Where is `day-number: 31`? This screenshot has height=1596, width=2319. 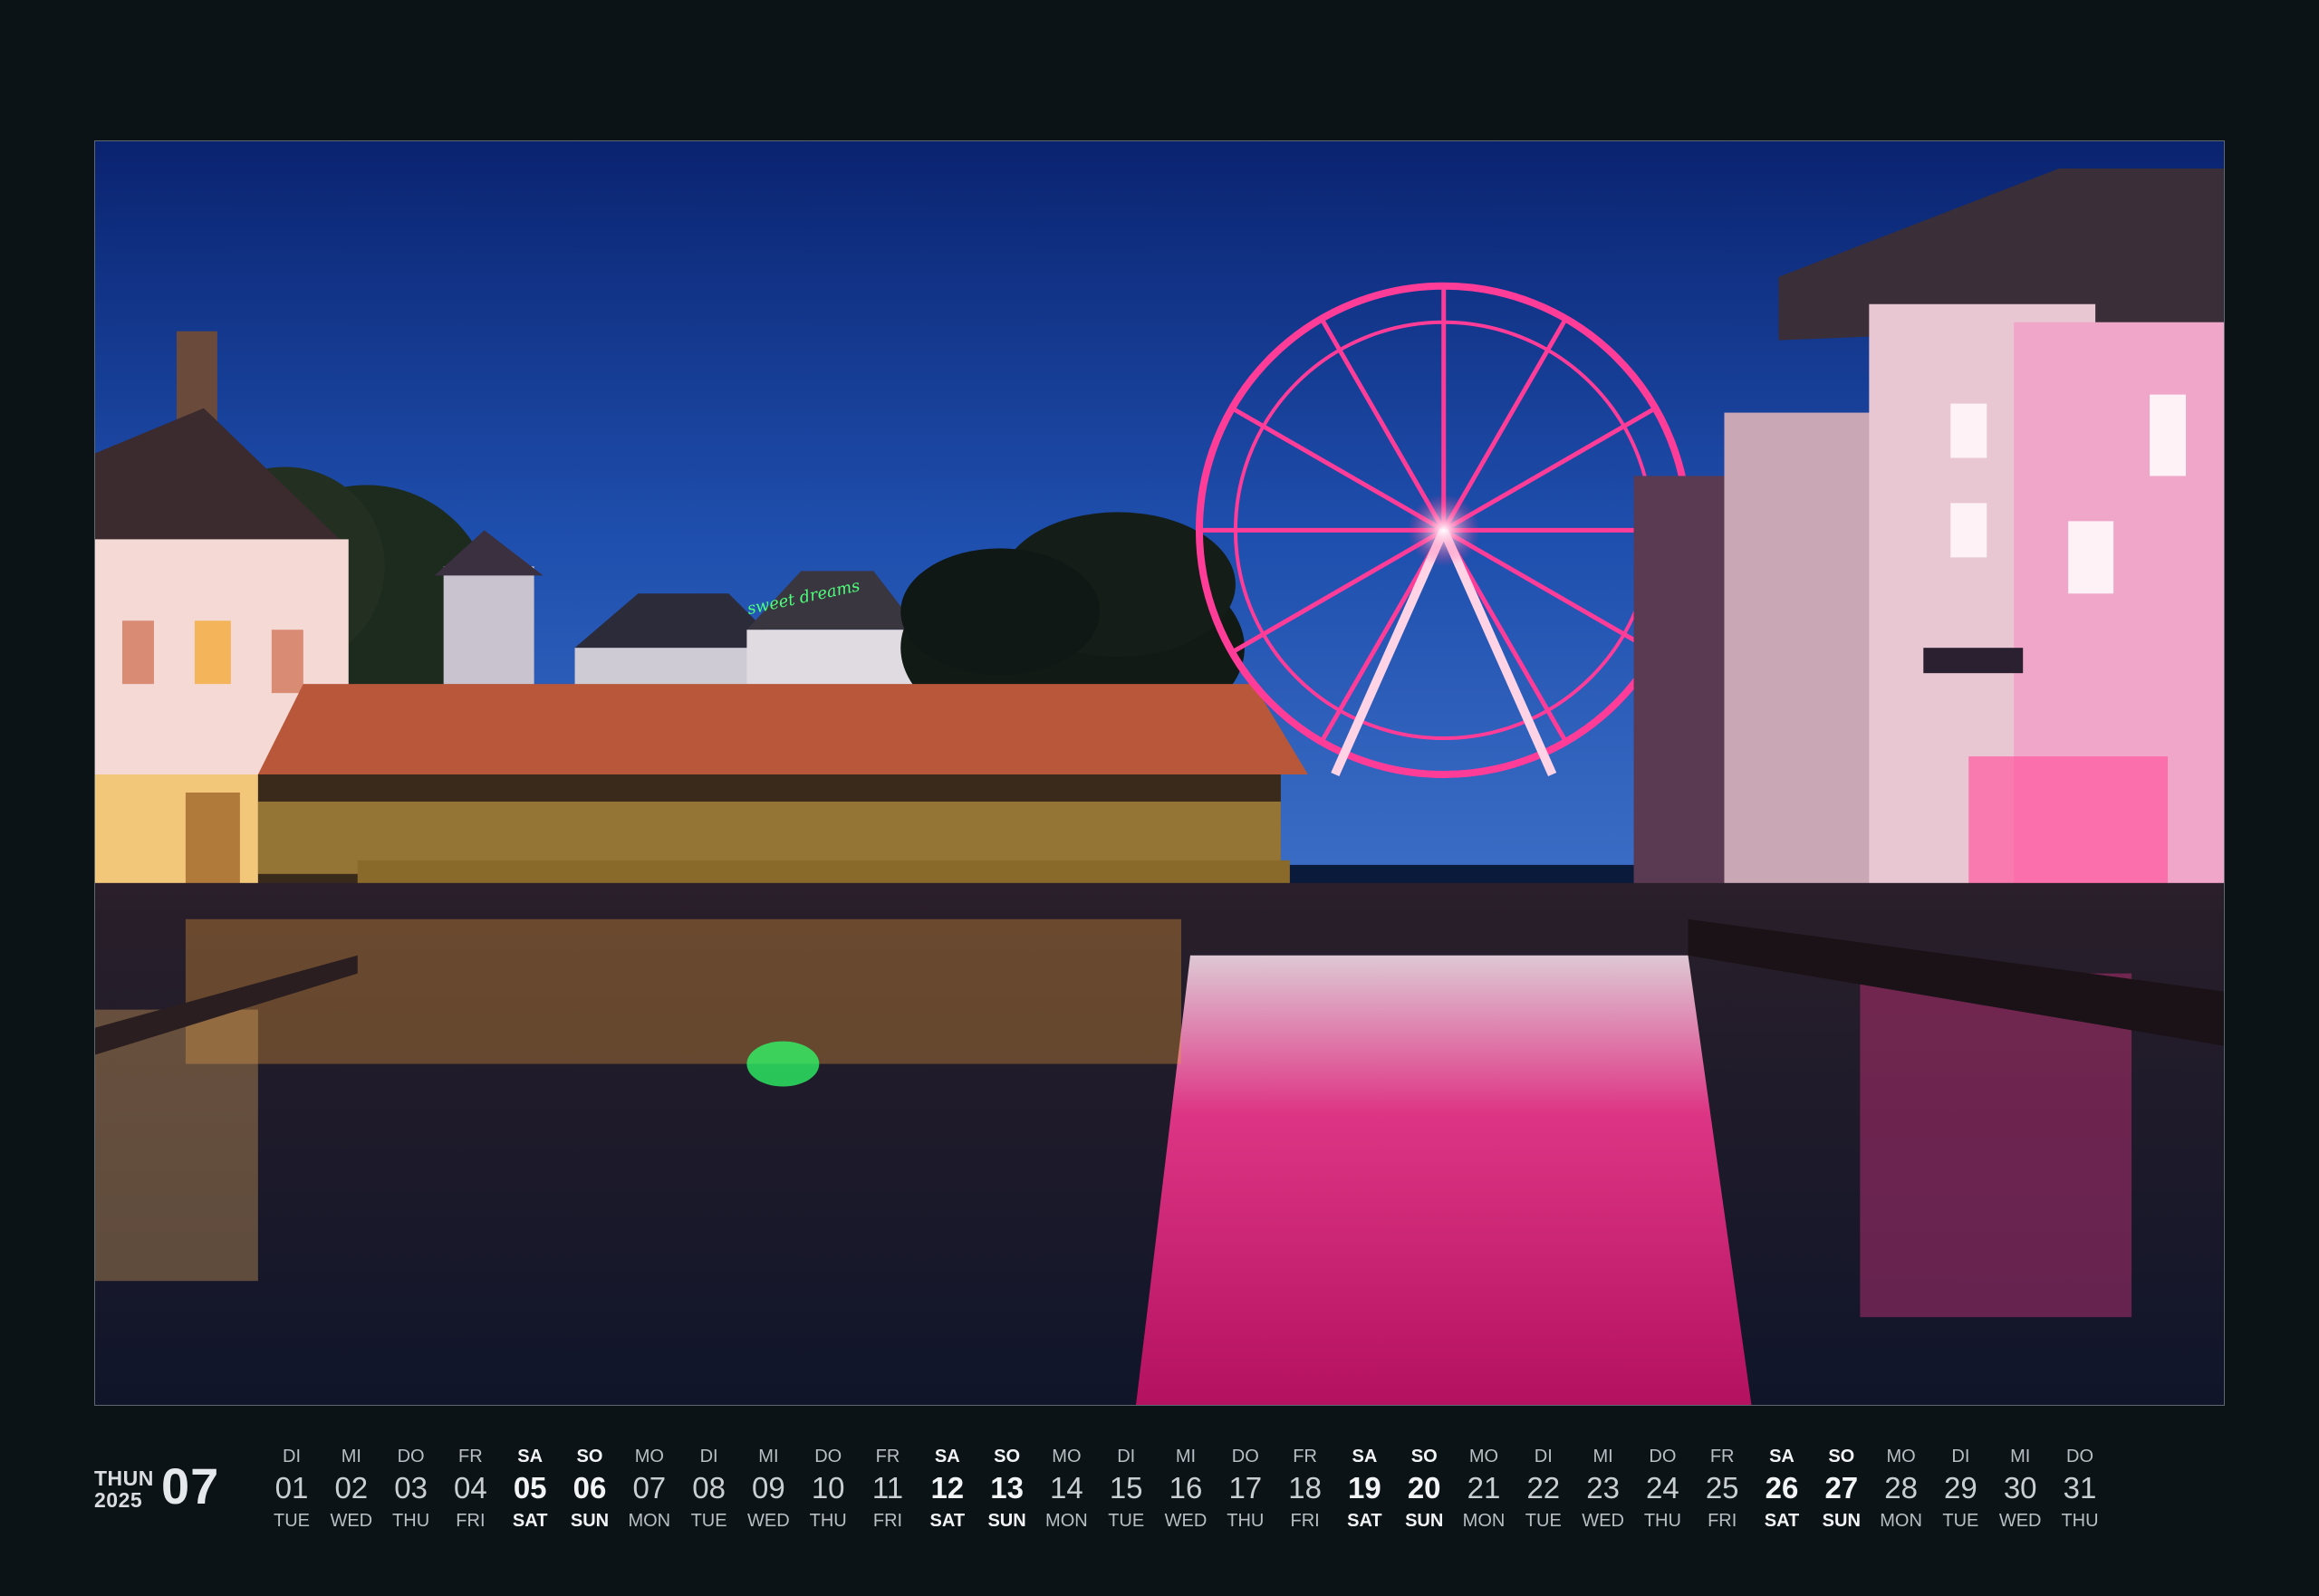 day-number: 31 is located at coordinates (2080, 1488).